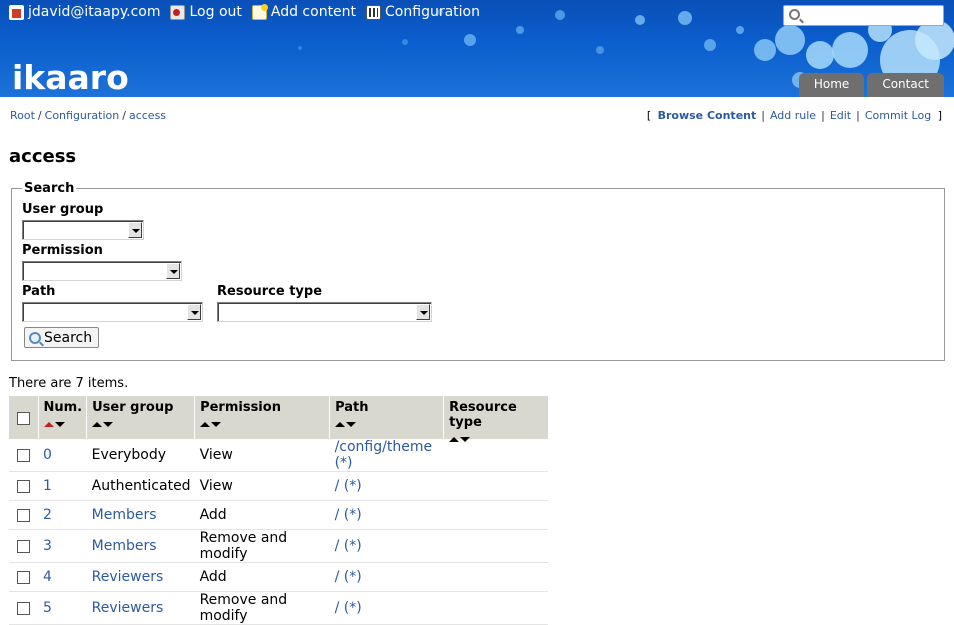 The height and width of the screenshot is (625, 954). I want to click on bracket: [, so click(649, 115).